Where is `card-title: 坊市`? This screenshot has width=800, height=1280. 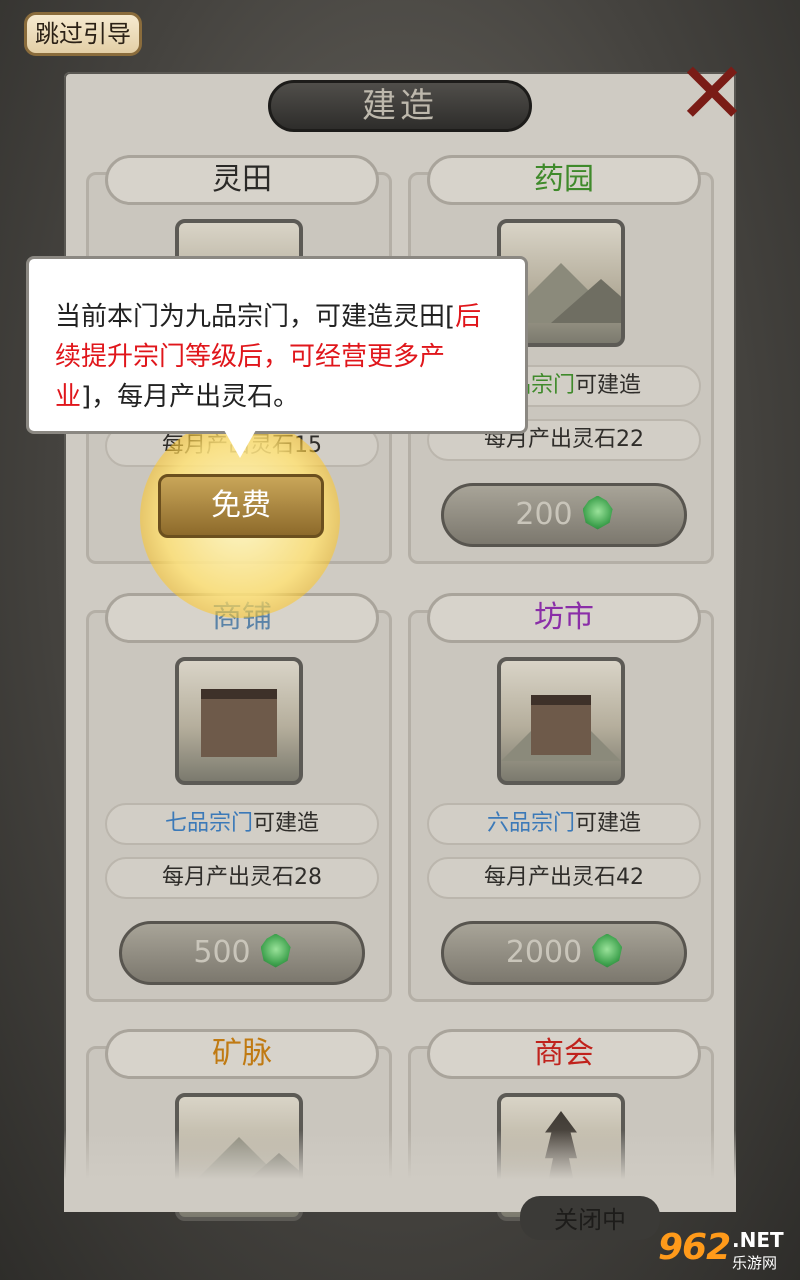
card-title: 坊市 is located at coordinates (564, 618).